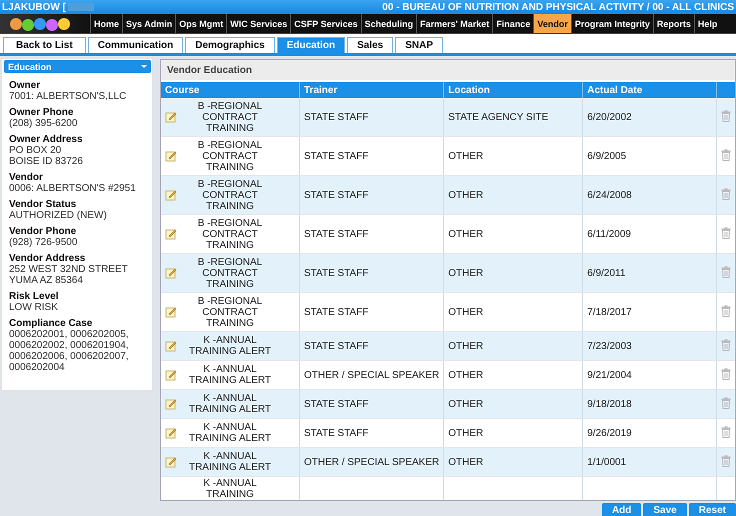 The image size is (736, 516). Describe the element at coordinates (649, 404) in the screenshot. I see `table-cell: 9/18/2018` at that location.